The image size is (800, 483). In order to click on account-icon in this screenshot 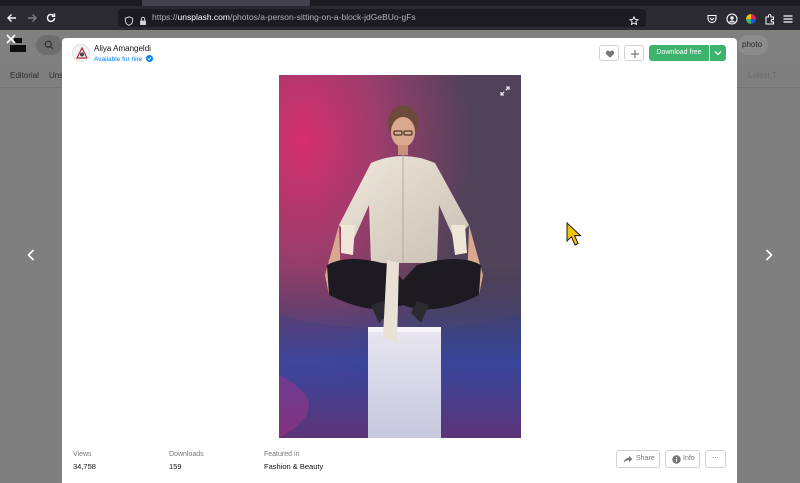, I will do `click(732, 18)`.